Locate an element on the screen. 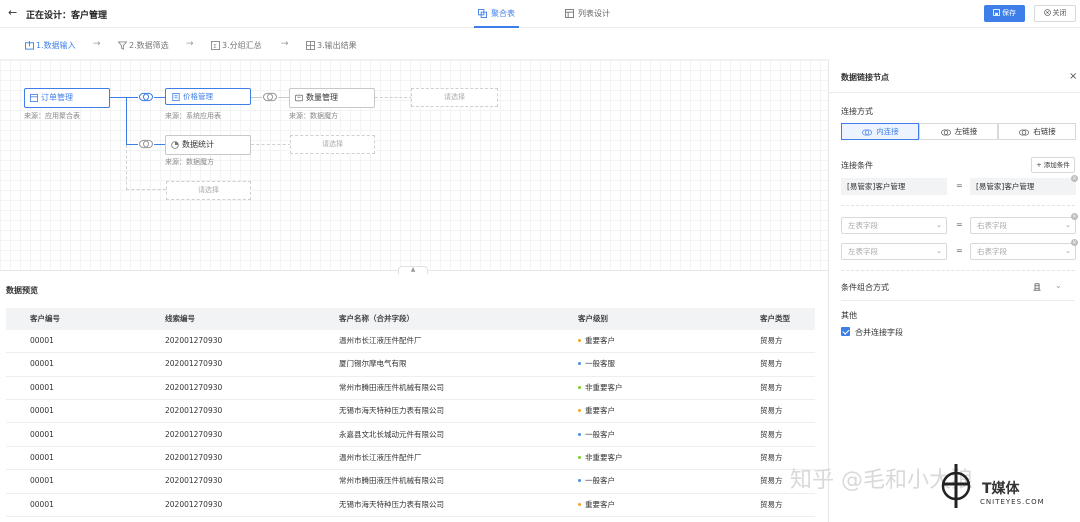  cube-icon is located at coordinates (299, 98).